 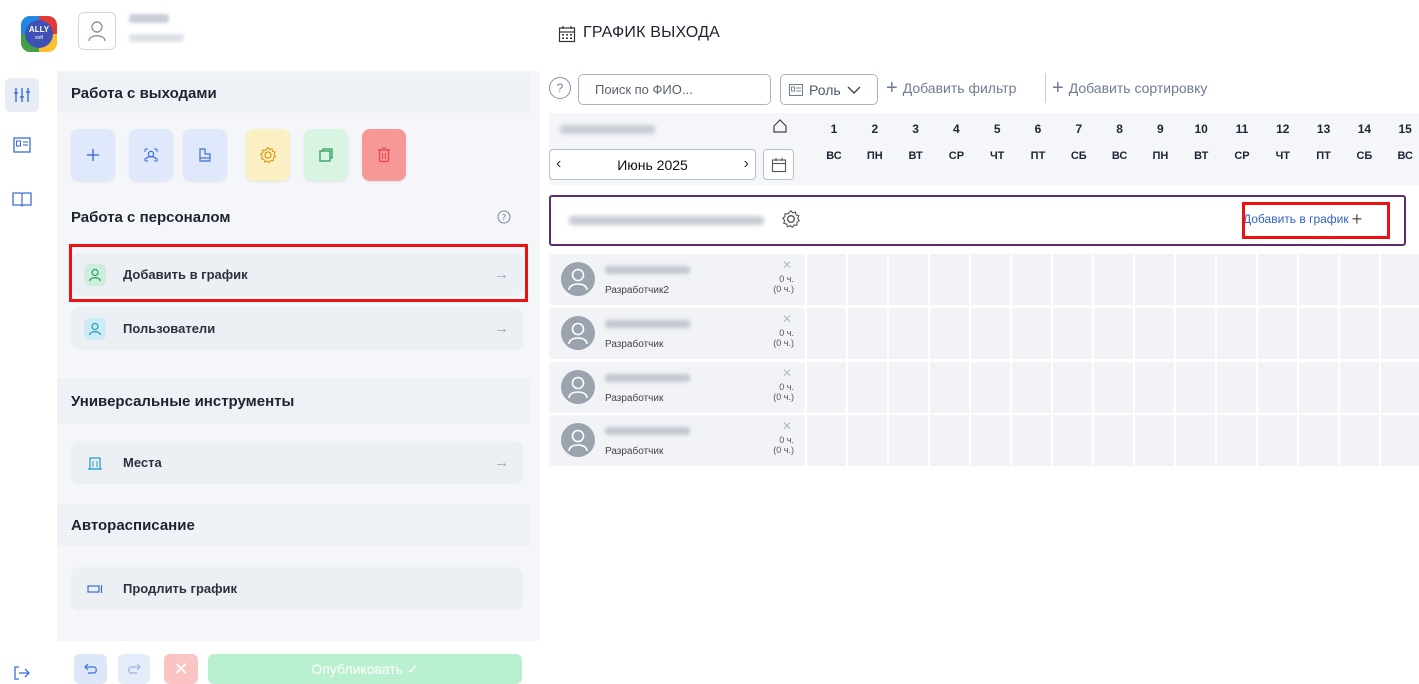 What do you see at coordinates (674, 89) in the screenshot?
I see `search-input` at bounding box center [674, 89].